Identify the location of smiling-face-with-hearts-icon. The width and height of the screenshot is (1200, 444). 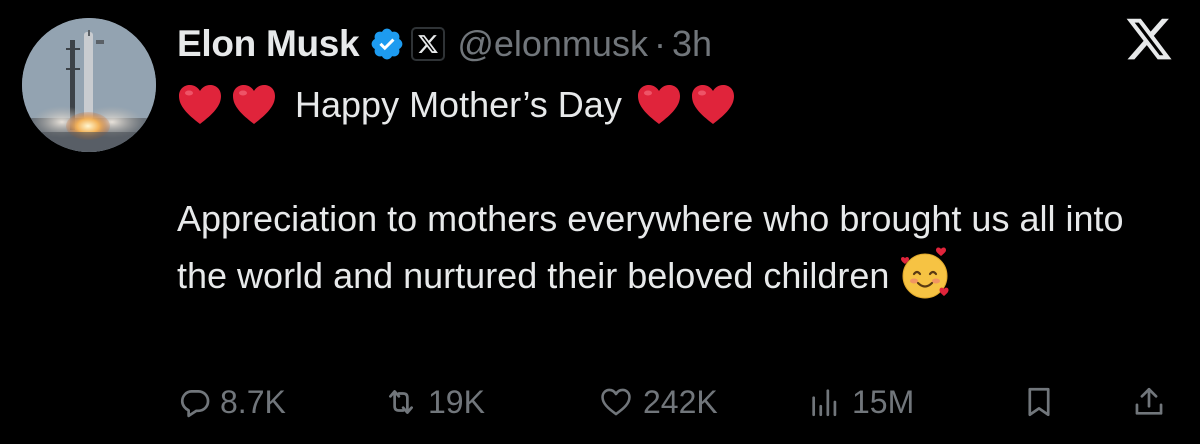
(925, 274).